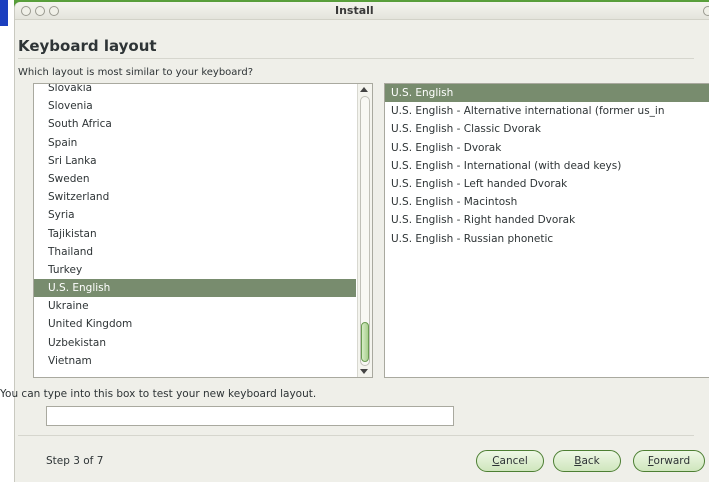 This screenshot has width=709, height=482. Describe the element at coordinates (364, 371) in the screenshot. I see `scroll-down-arrow-icon` at that location.